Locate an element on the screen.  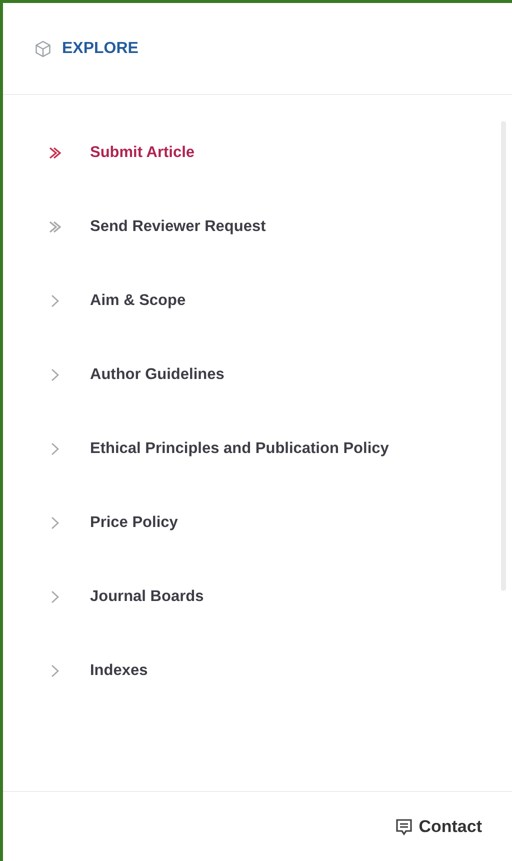
menu-item: Price Policy is located at coordinates (257, 523).